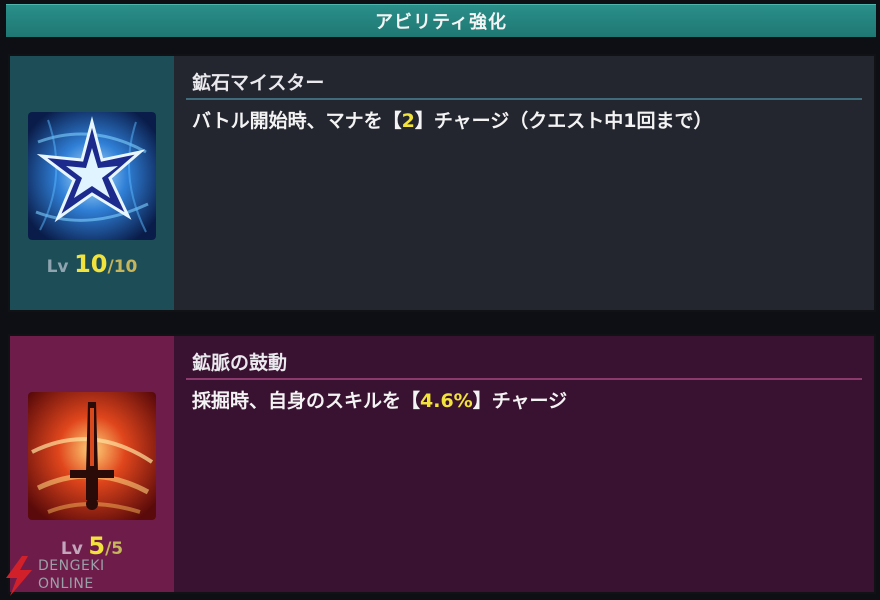  Describe the element at coordinates (19, 576) in the screenshot. I see `lightning-bolt-icon` at that location.